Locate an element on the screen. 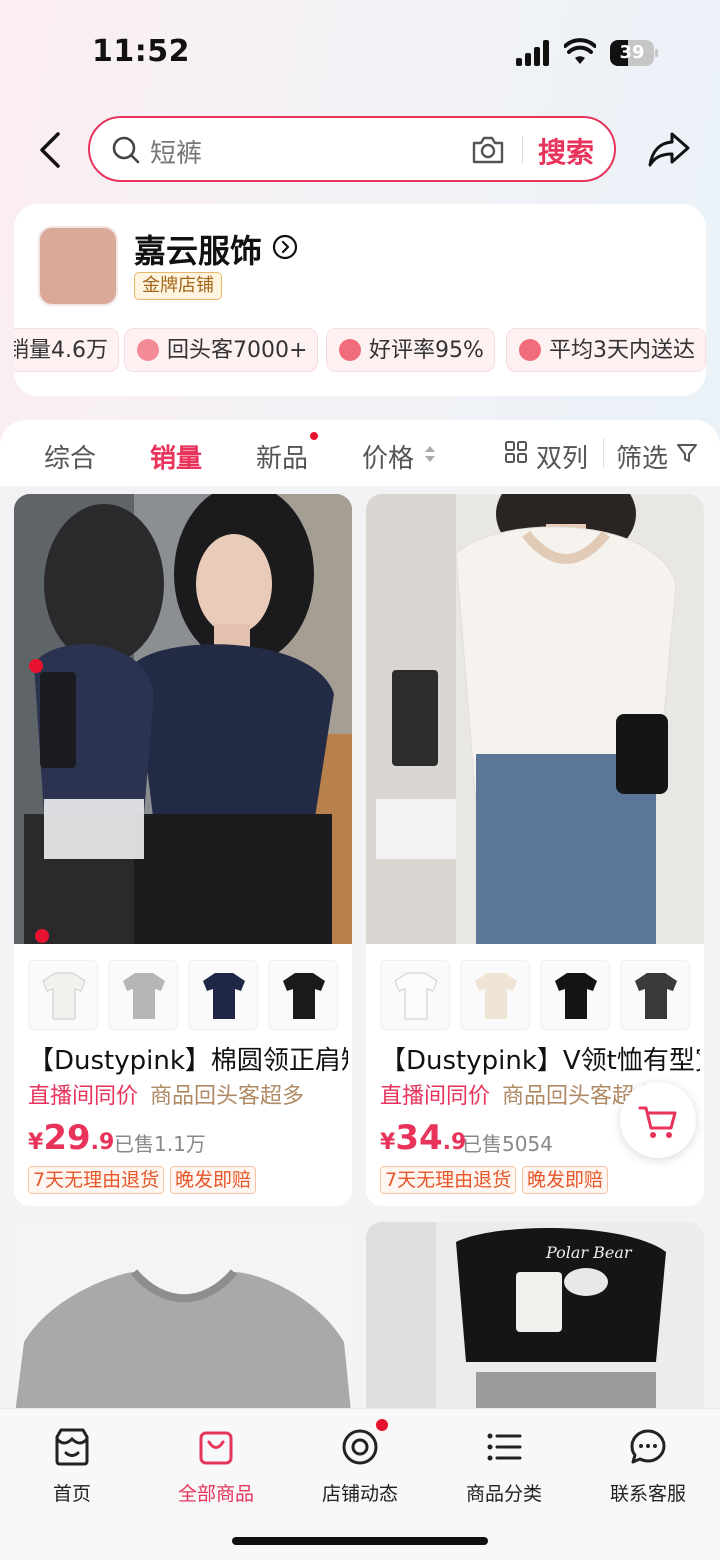 Image resolution: width=720 pixels, height=1560 pixels. product-card: Polar Bear is located at coordinates (535, 1322).